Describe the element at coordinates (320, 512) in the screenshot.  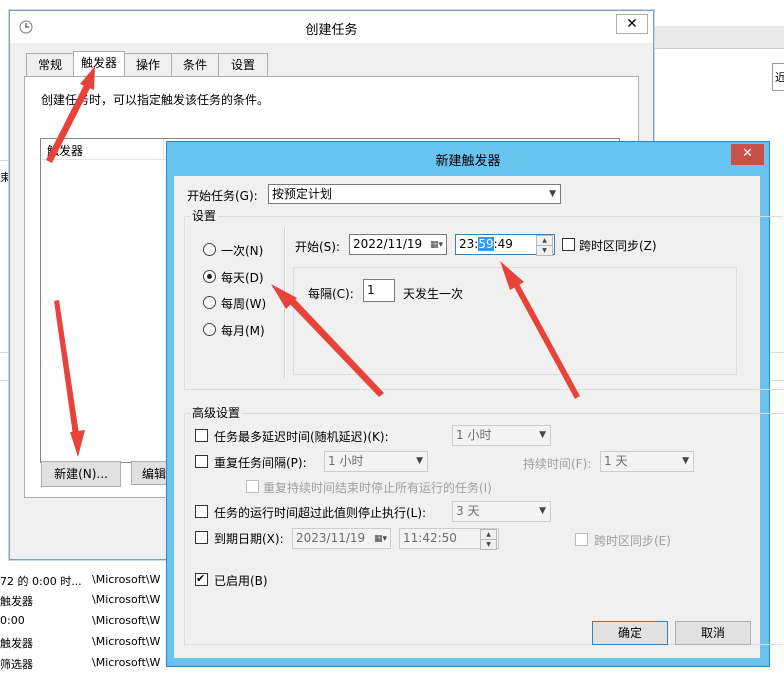
I see `stop-long-checkbox: 任务的运行时间超过此值则停止执行(L):` at that location.